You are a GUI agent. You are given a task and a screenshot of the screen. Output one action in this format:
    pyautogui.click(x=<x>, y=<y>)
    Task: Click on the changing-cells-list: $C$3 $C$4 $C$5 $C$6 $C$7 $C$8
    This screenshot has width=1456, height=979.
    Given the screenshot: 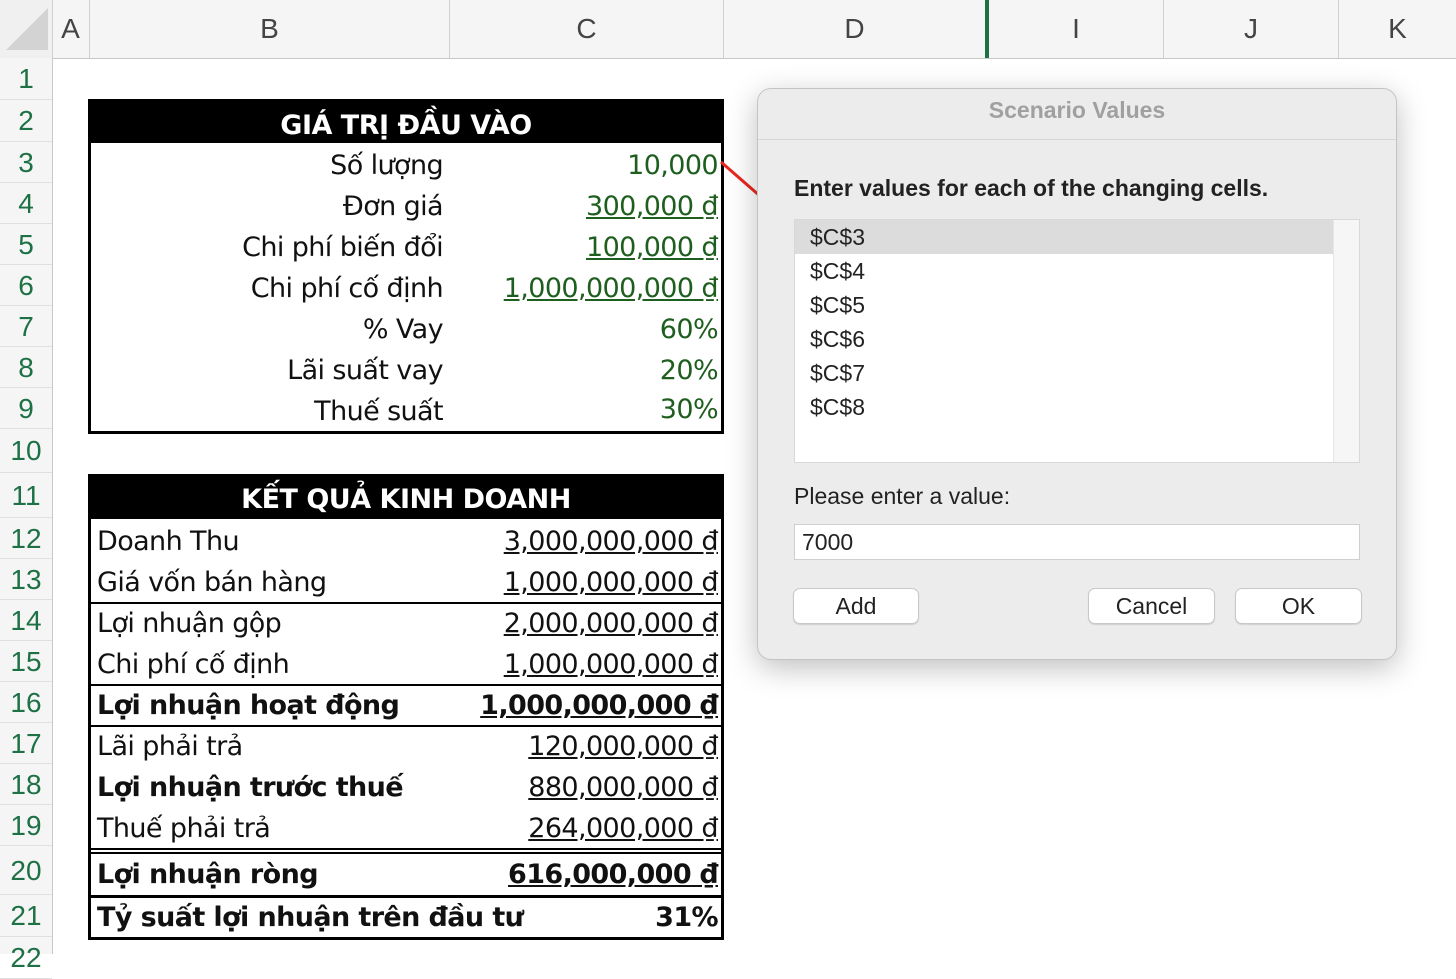 What is the action you would take?
    pyautogui.click(x=1077, y=341)
    